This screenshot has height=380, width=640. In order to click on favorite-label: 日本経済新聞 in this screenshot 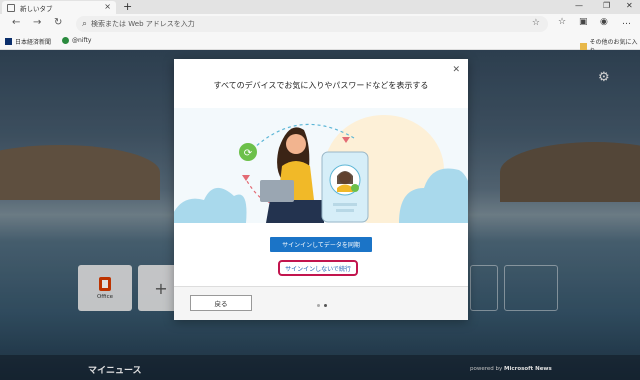, I will do `click(33, 42)`.